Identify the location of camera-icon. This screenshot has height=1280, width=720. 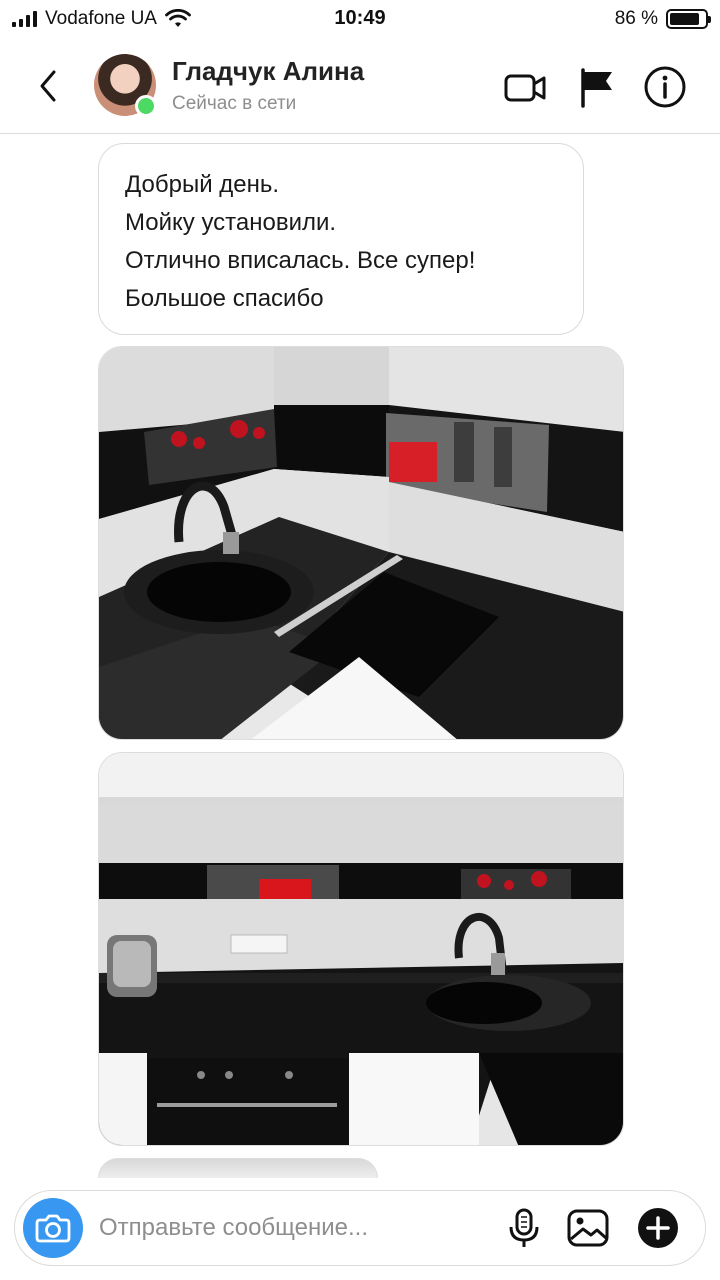
(53, 1228).